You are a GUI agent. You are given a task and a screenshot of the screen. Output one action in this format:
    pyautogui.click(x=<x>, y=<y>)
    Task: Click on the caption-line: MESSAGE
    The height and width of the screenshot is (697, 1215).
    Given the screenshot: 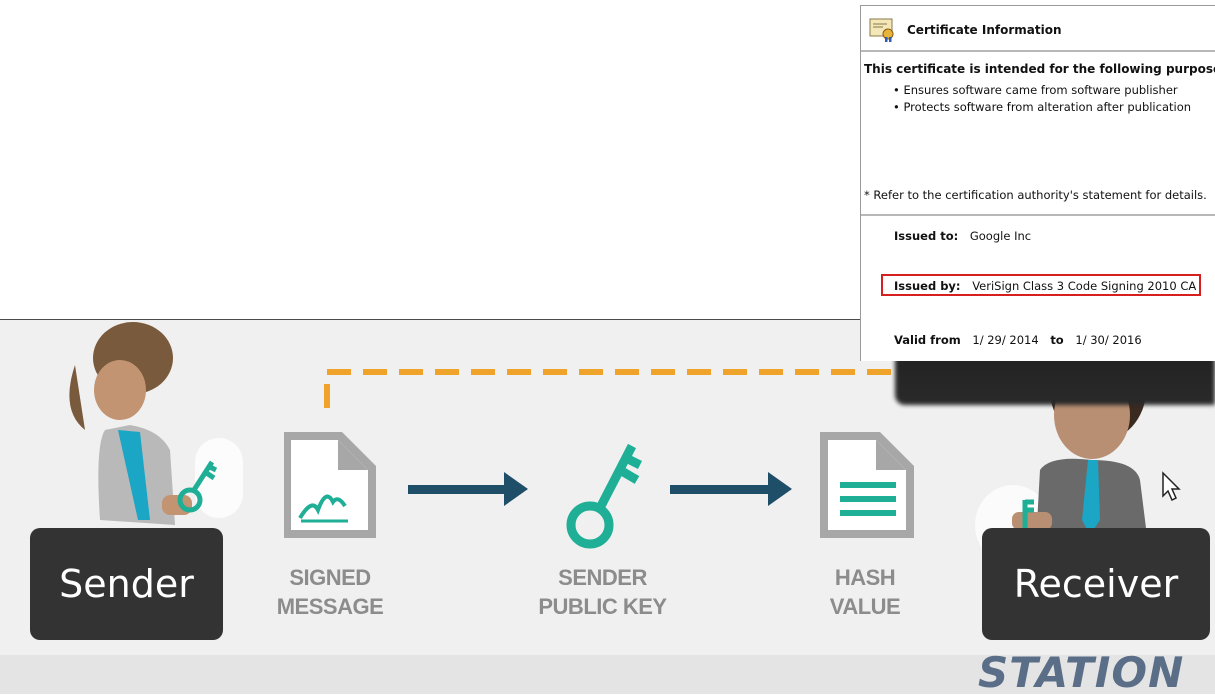 What is the action you would take?
    pyautogui.click(x=330, y=606)
    